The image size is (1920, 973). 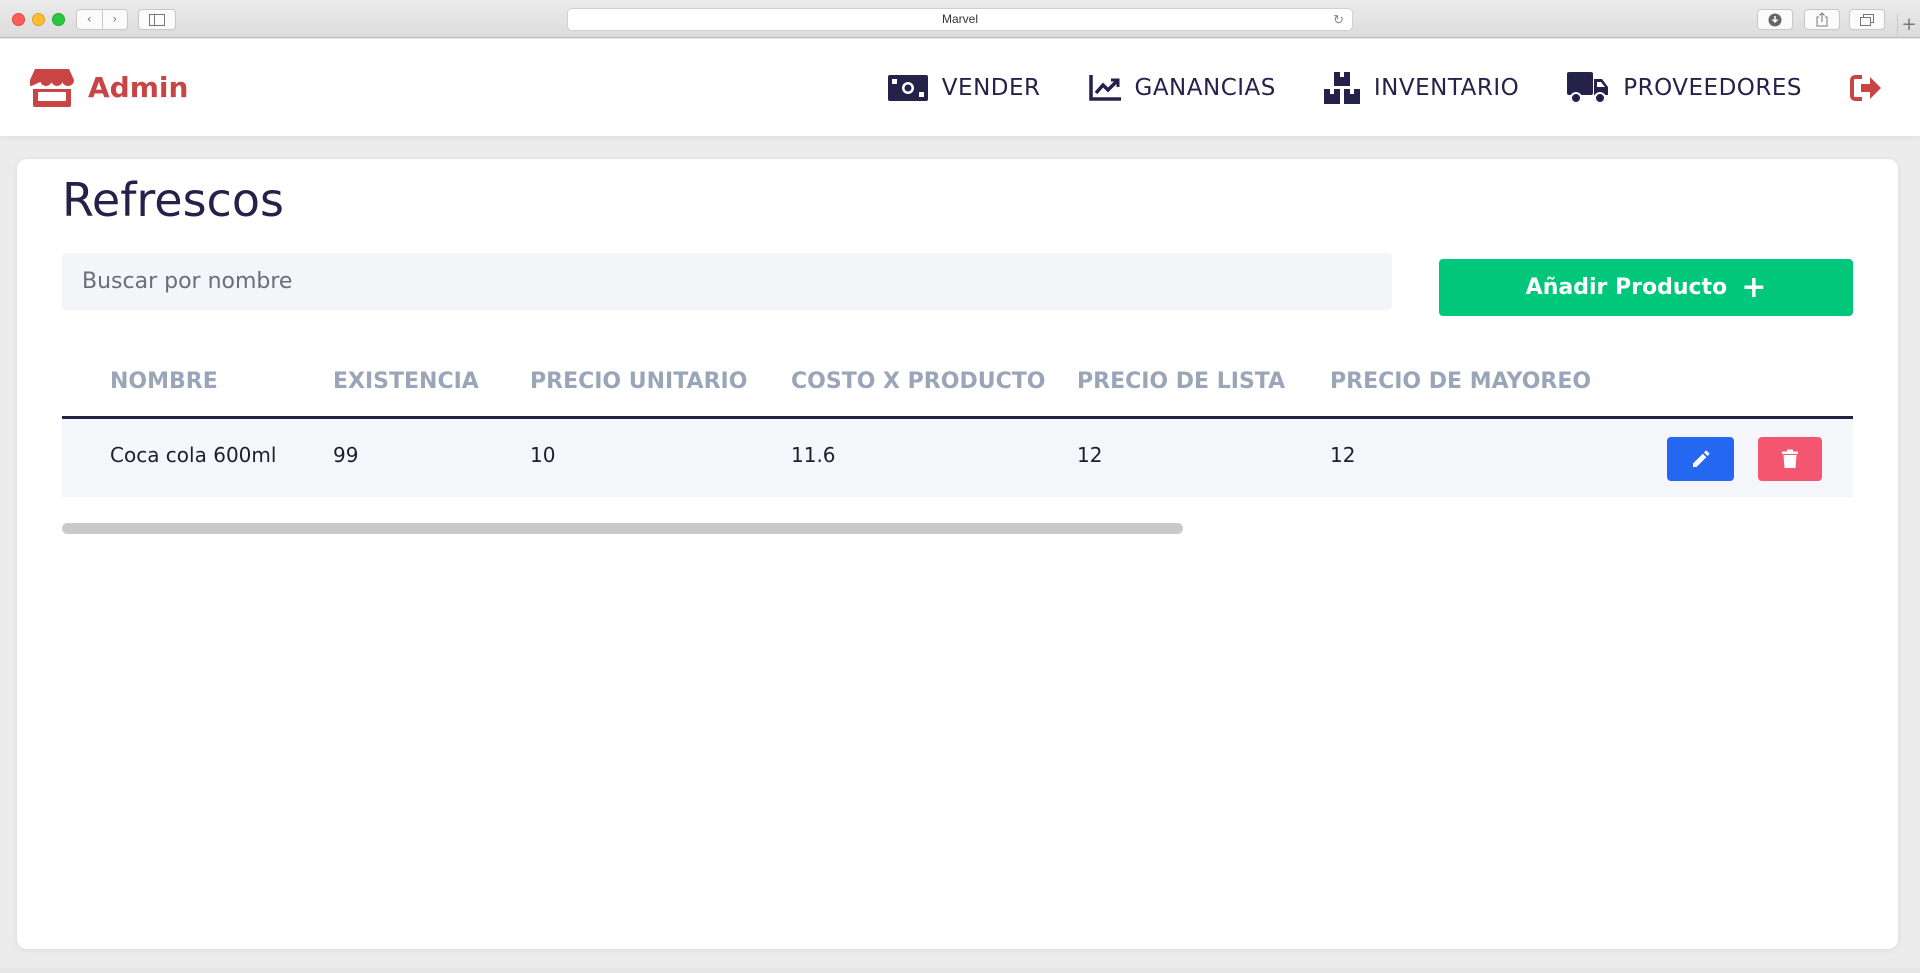 I want to click on download-icon, so click(x=1775, y=19).